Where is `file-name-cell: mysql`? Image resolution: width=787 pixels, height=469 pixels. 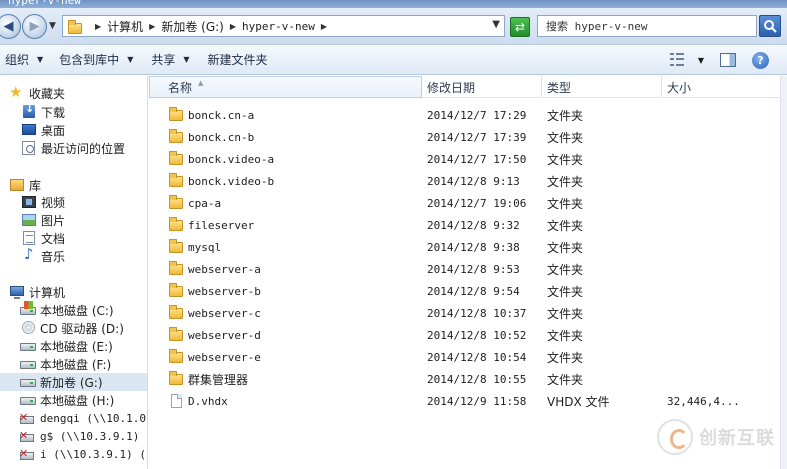
file-name-cell: mysql is located at coordinates (194, 247).